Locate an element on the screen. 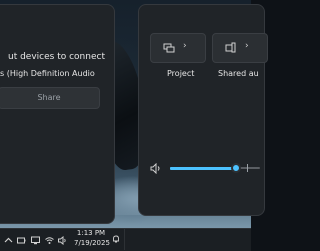 Image resolution: width=320 pixels, height=251 pixels. cast-device-item: s (High Definition Audio is located at coordinates (47, 73).